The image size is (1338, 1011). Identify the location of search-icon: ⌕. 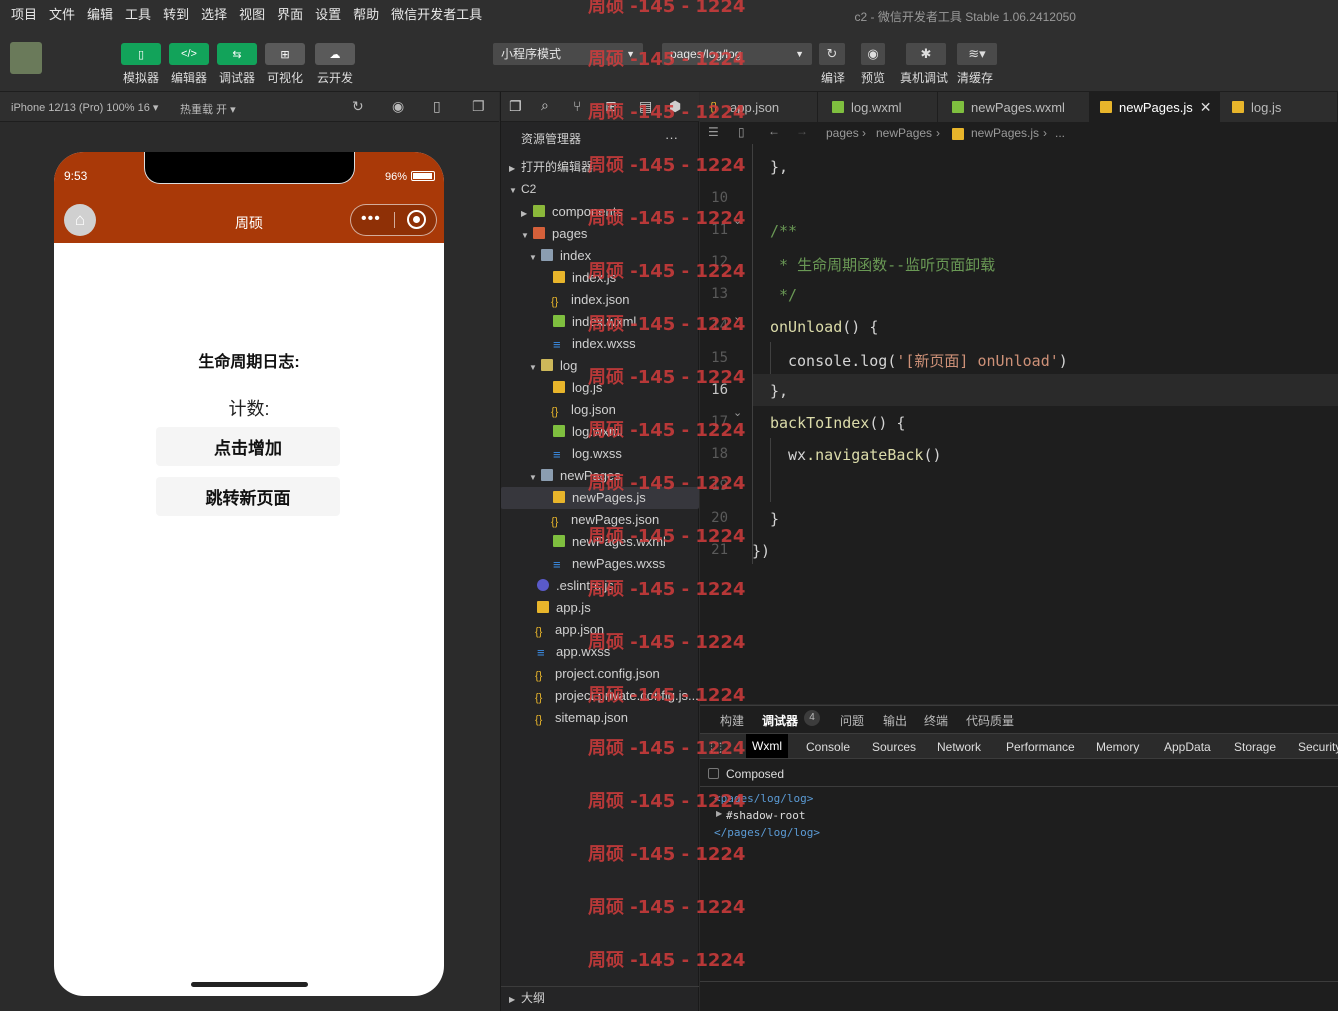
(545, 105).